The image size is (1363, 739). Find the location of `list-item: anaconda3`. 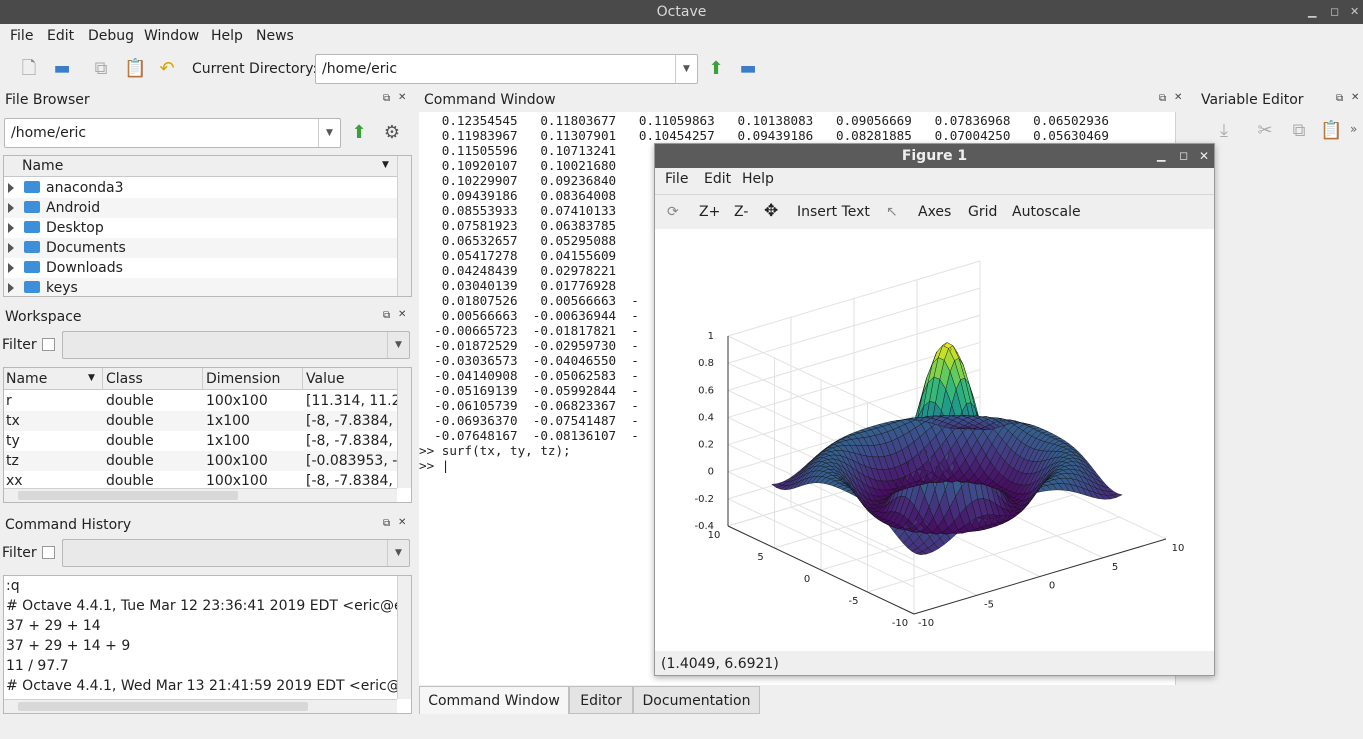

list-item: anaconda3 is located at coordinates (200, 188).